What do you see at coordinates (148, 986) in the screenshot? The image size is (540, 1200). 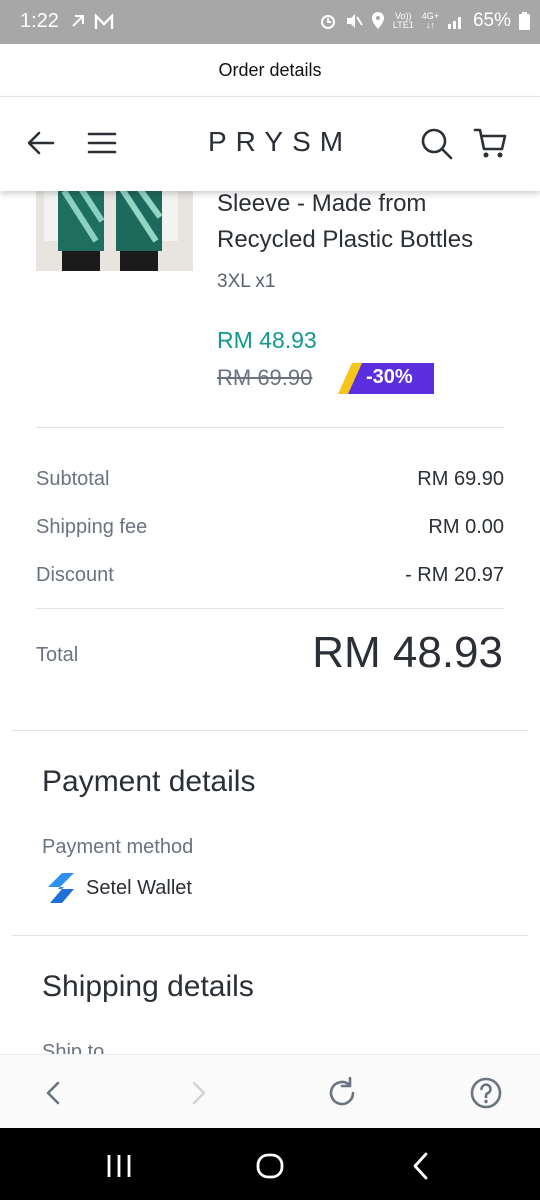 I see `shipping-details-title: Shipping details` at bounding box center [148, 986].